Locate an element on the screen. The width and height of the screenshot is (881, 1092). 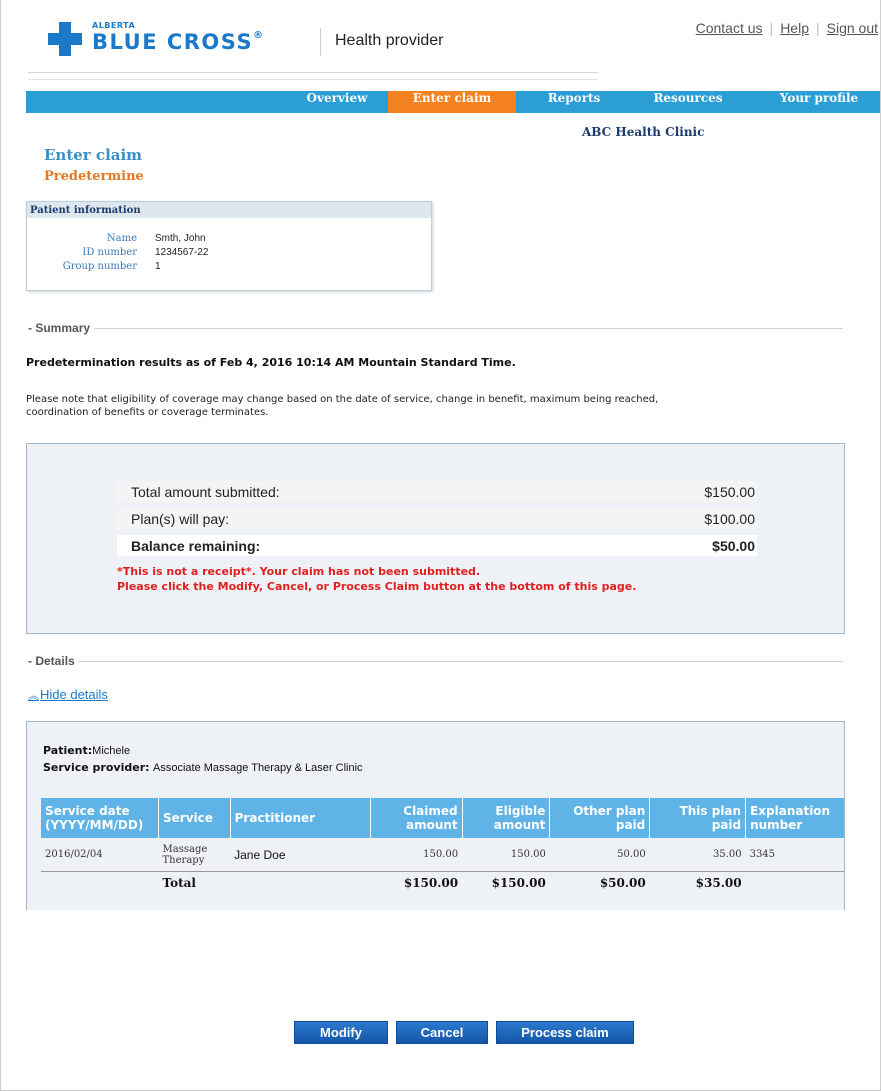
modify-button: Modify is located at coordinates (341, 1032).